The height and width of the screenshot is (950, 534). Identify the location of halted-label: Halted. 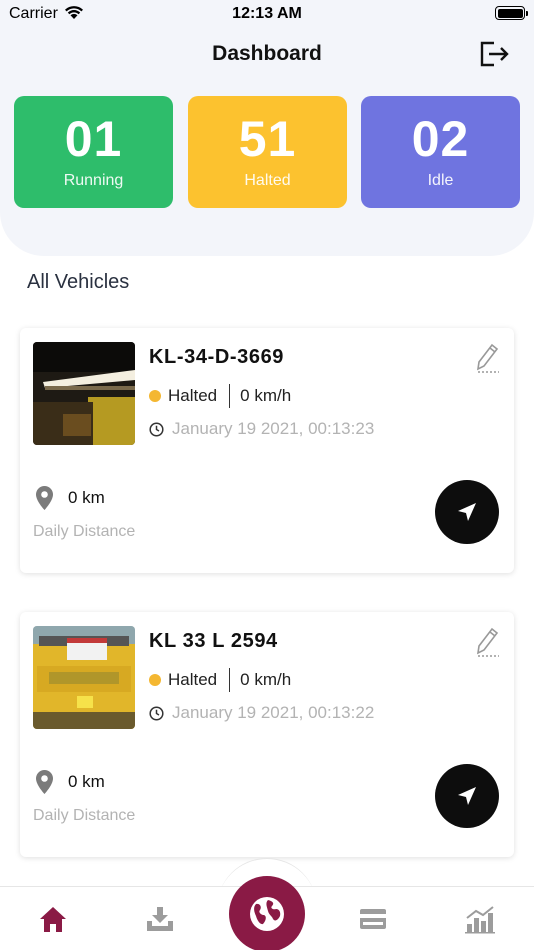
(267, 180).